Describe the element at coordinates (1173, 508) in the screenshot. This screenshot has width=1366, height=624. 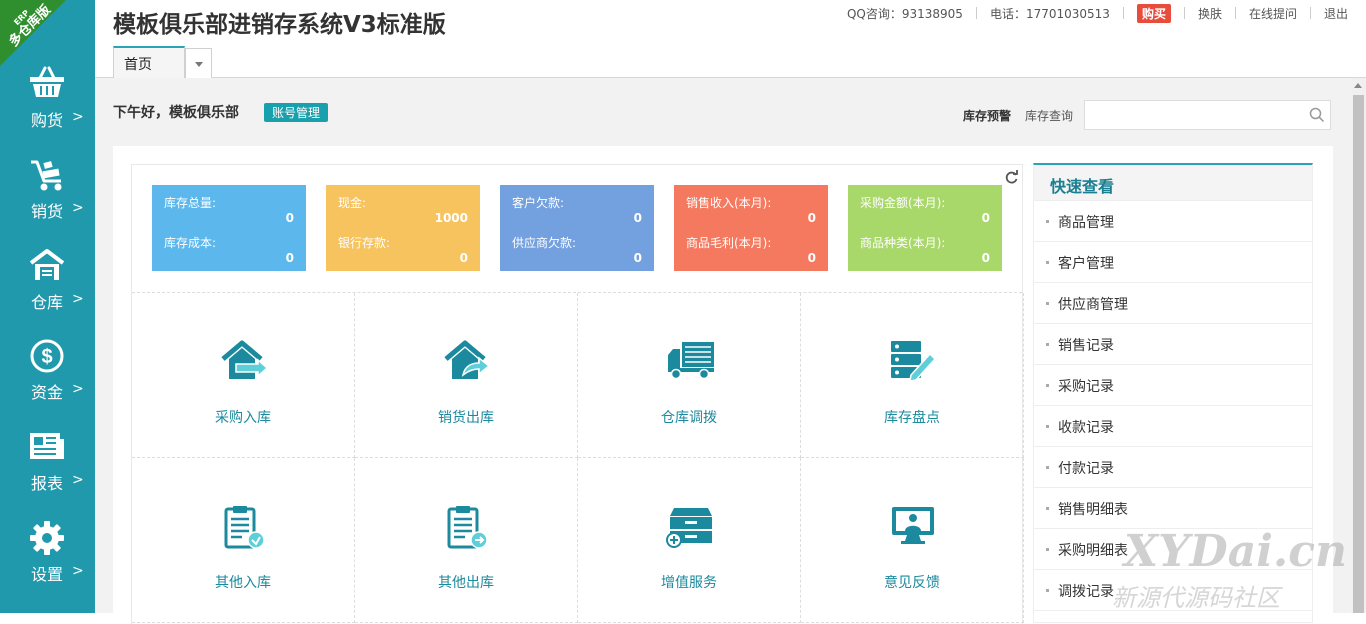
I see `quick-item-sales-detail: 销售明细表` at that location.